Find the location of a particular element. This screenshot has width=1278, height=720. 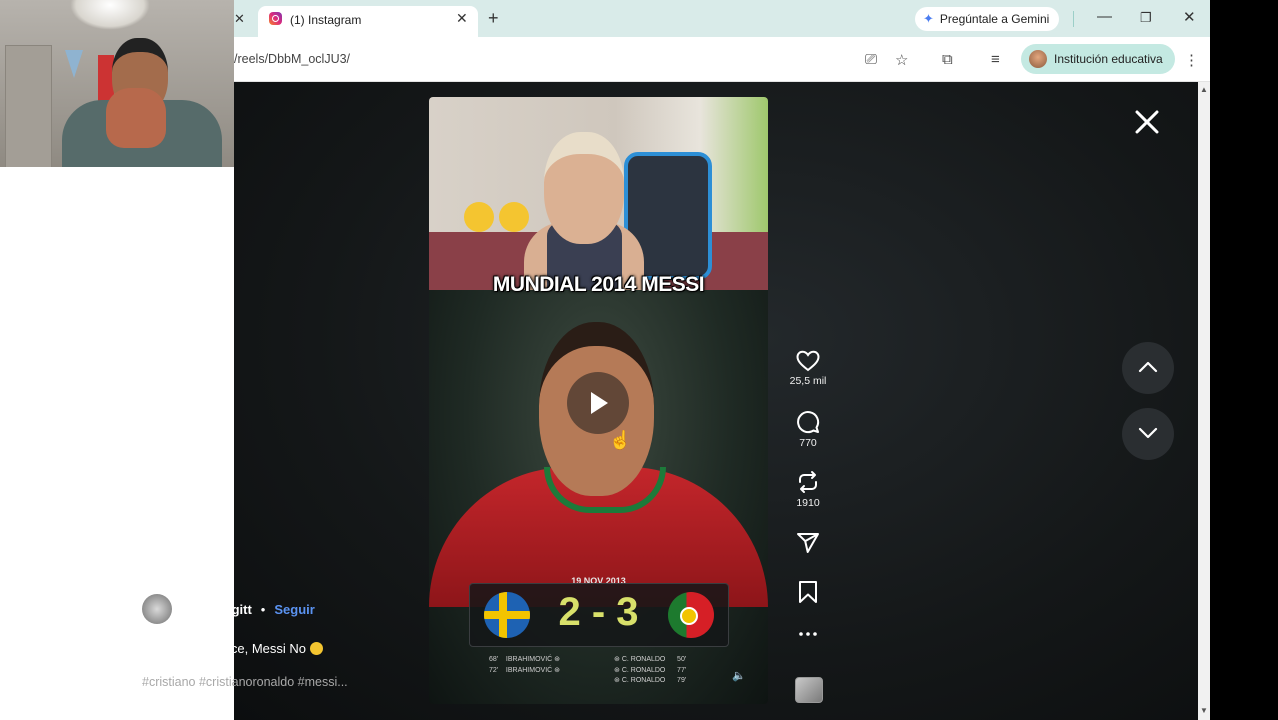

url-field: /reels/DbbM_oclJU3/ is located at coordinates (292, 59).